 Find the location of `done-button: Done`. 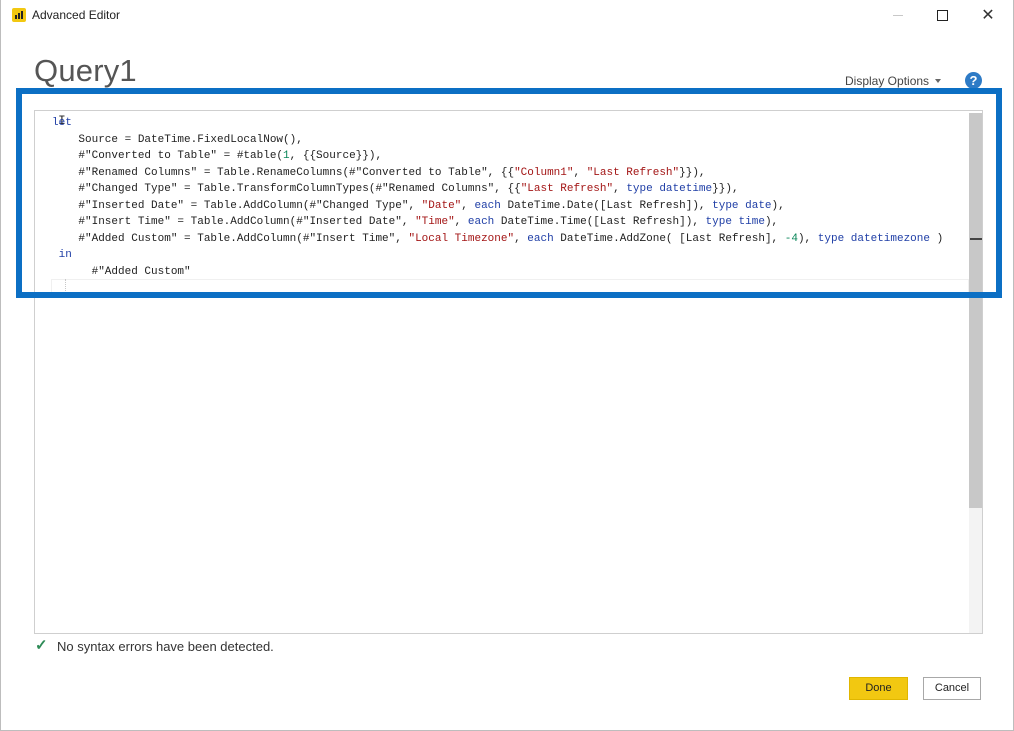

done-button: Done is located at coordinates (878, 688).